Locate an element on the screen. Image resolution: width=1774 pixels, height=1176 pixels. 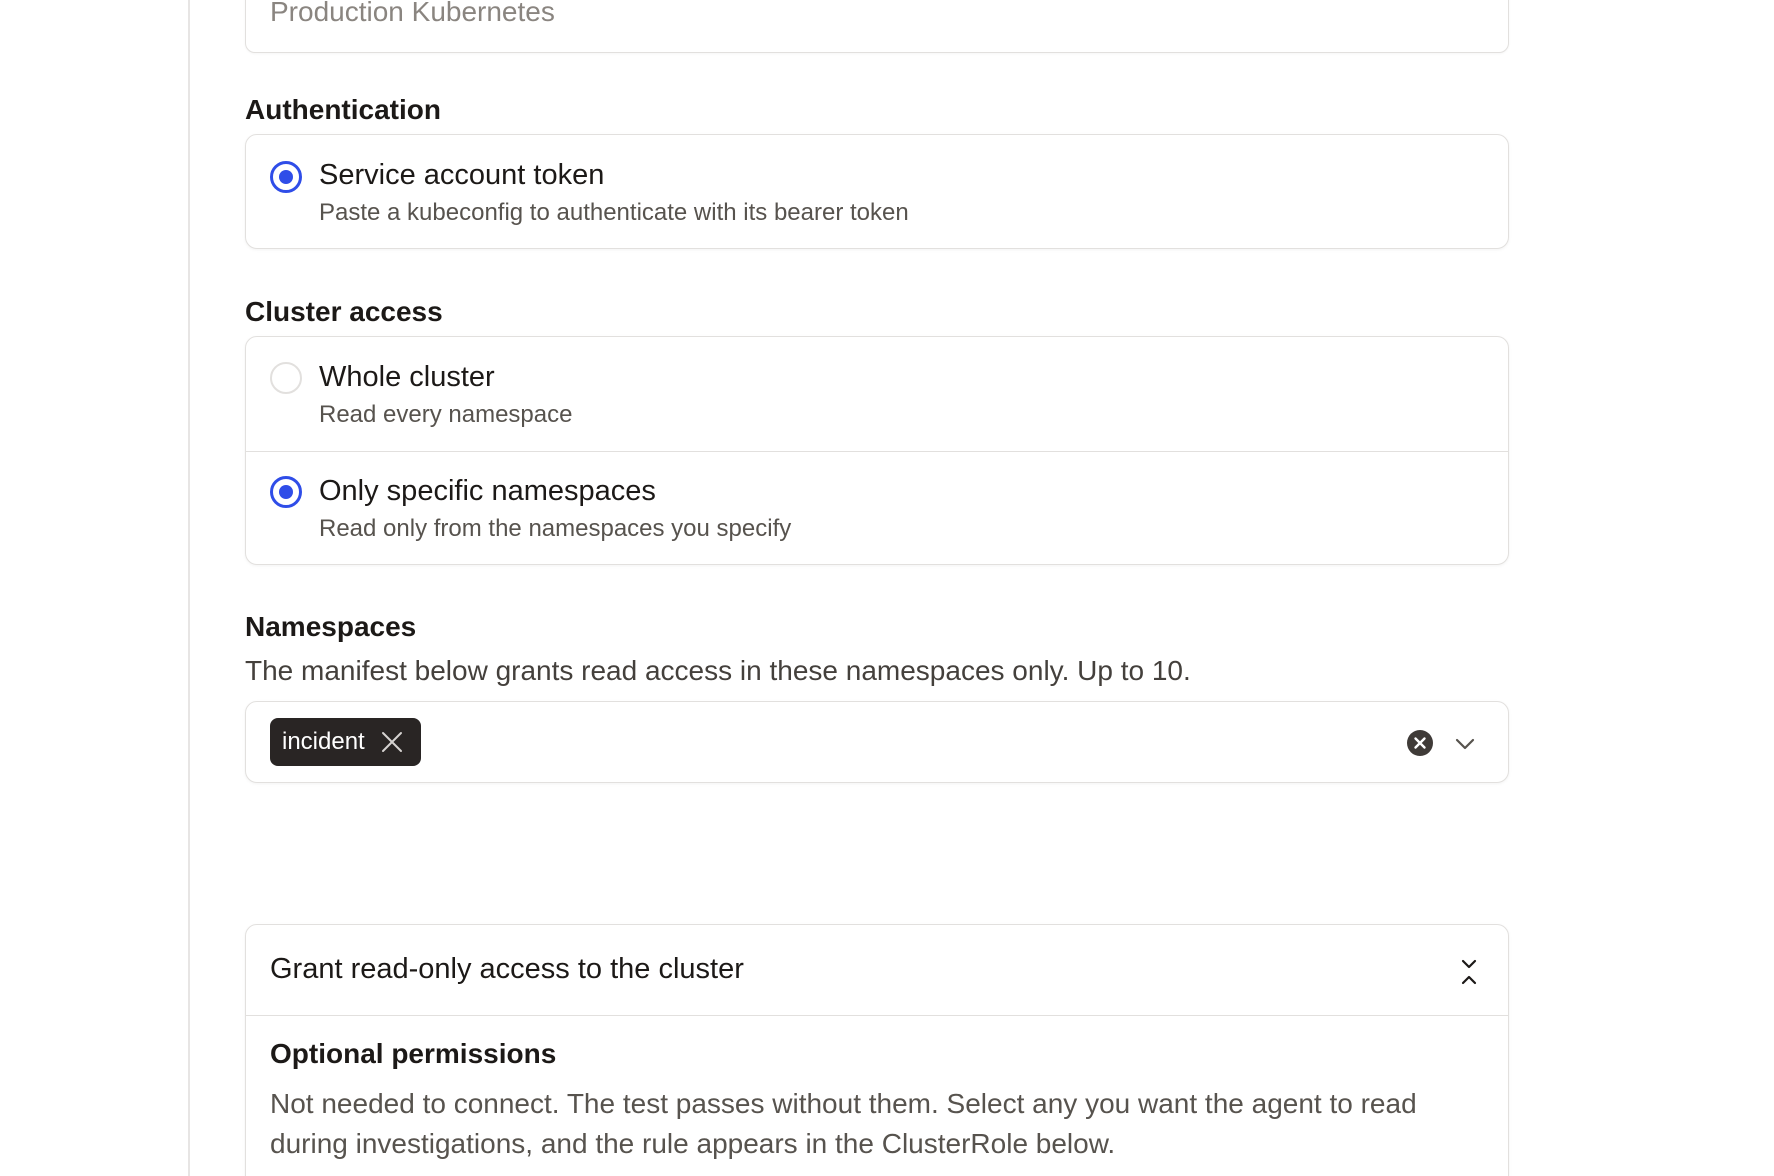
close-icon is located at coordinates (392, 742).